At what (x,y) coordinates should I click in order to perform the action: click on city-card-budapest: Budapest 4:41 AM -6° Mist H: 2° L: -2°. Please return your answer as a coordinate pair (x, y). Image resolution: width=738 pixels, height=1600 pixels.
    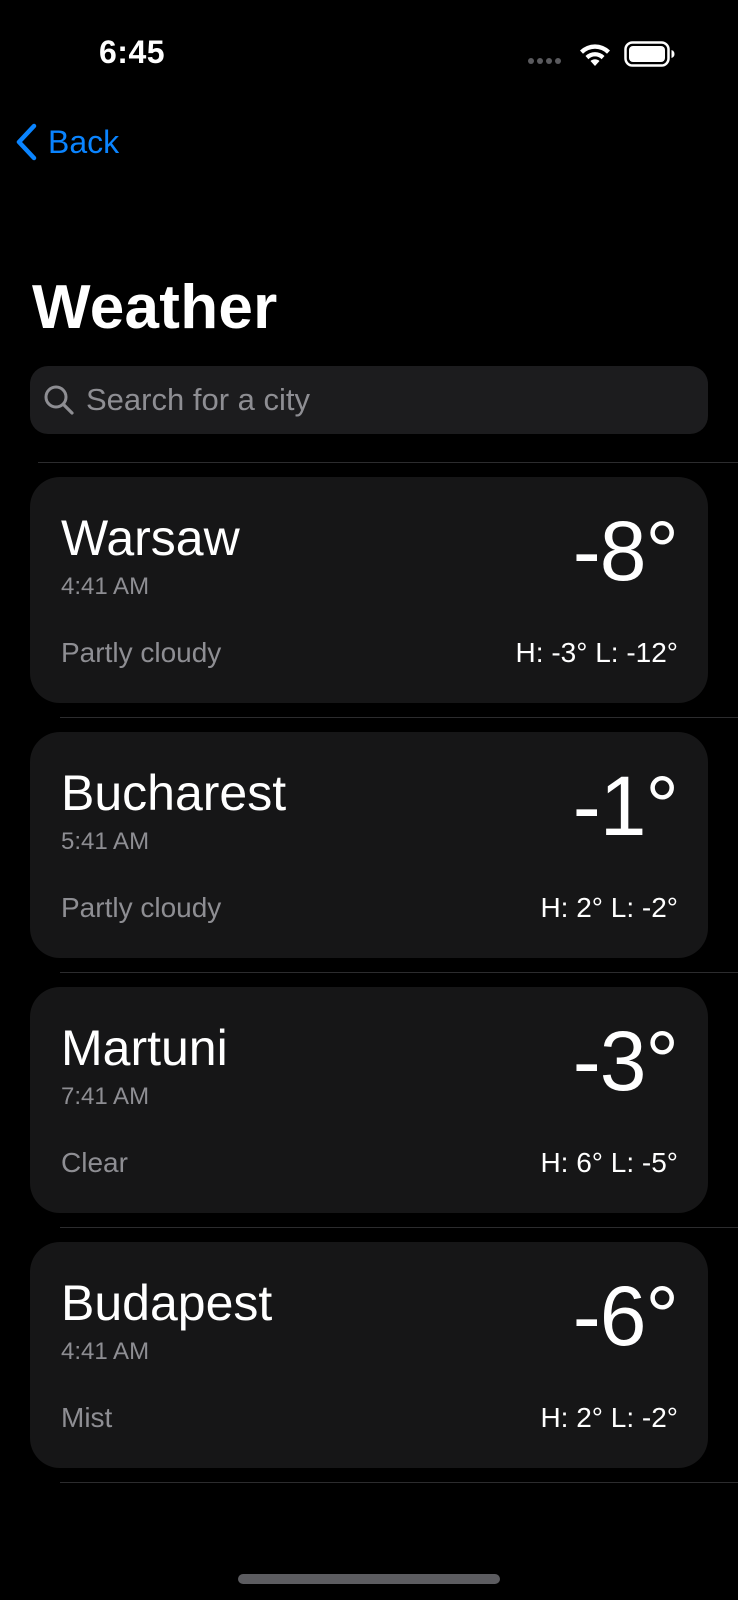
    Looking at the image, I should click on (369, 1355).